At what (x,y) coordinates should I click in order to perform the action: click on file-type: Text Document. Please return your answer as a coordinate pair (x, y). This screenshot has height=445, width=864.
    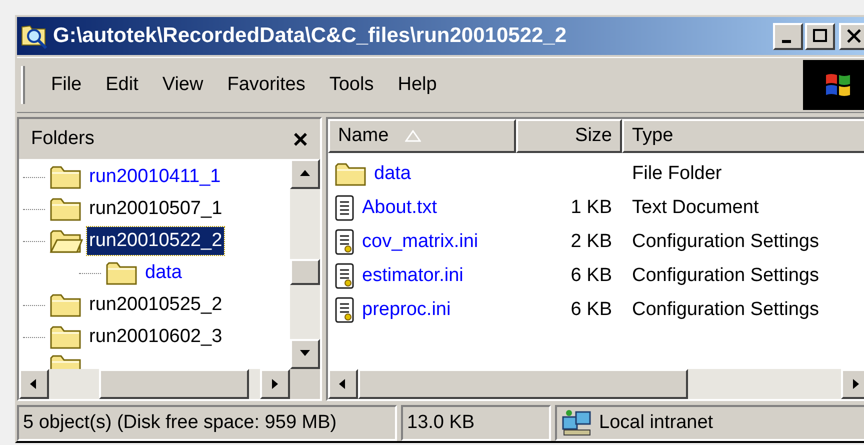
    Looking at the image, I should click on (695, 207).